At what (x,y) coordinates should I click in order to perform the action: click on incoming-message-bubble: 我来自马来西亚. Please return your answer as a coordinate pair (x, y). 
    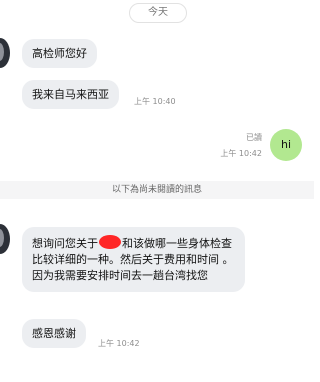
    Looking at the image, I should click on (70, 94).